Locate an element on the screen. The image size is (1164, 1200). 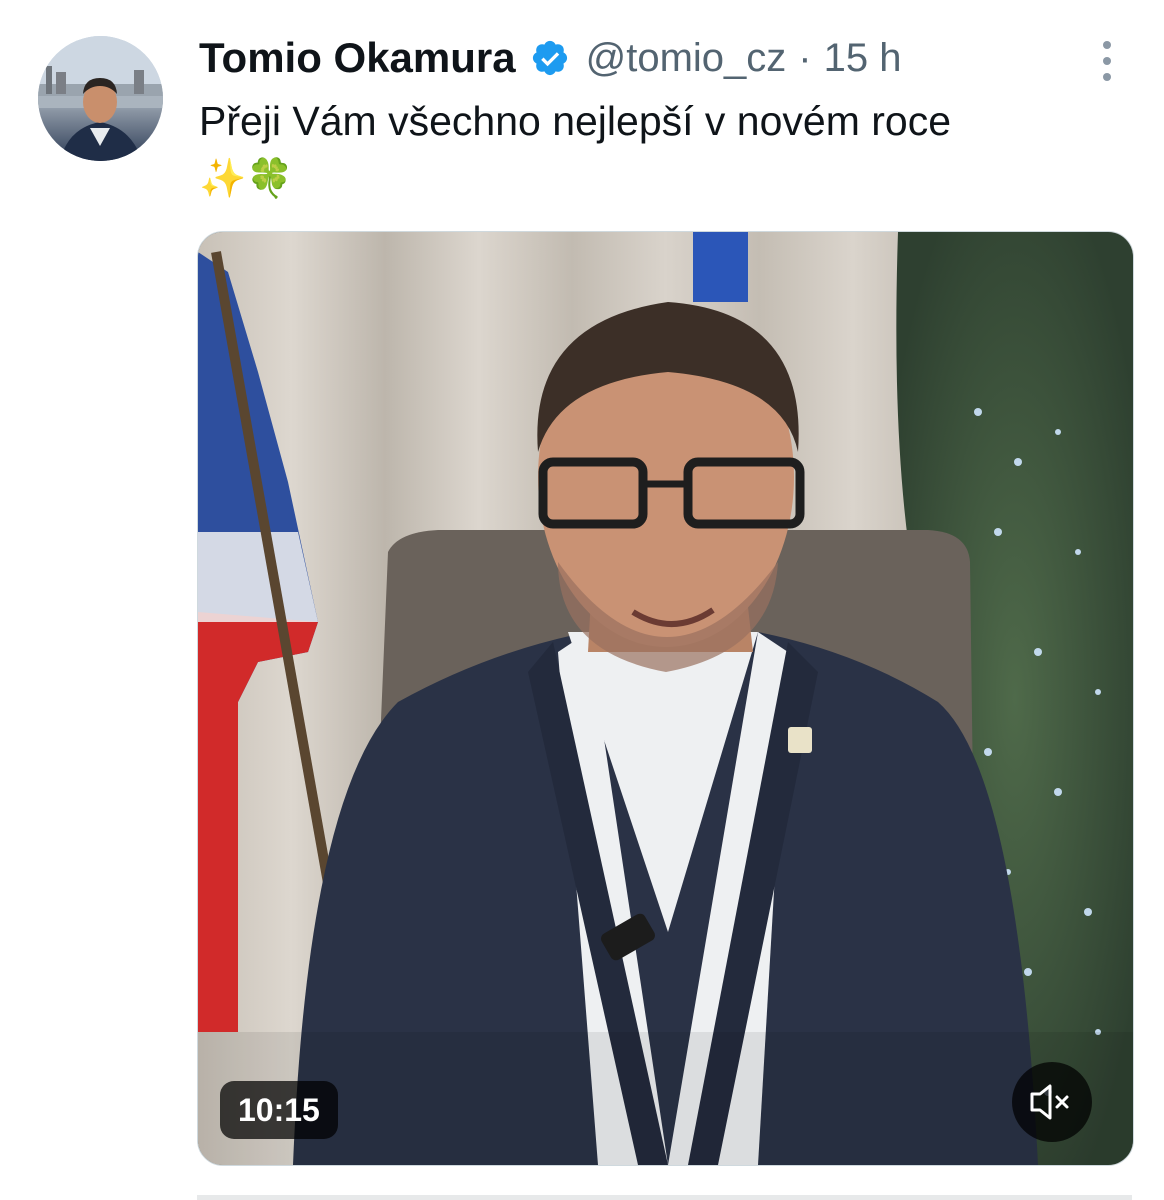
tweet-header: Tomio Okamura @tomio_cz · 15 h is located at coordinates (550, 58).